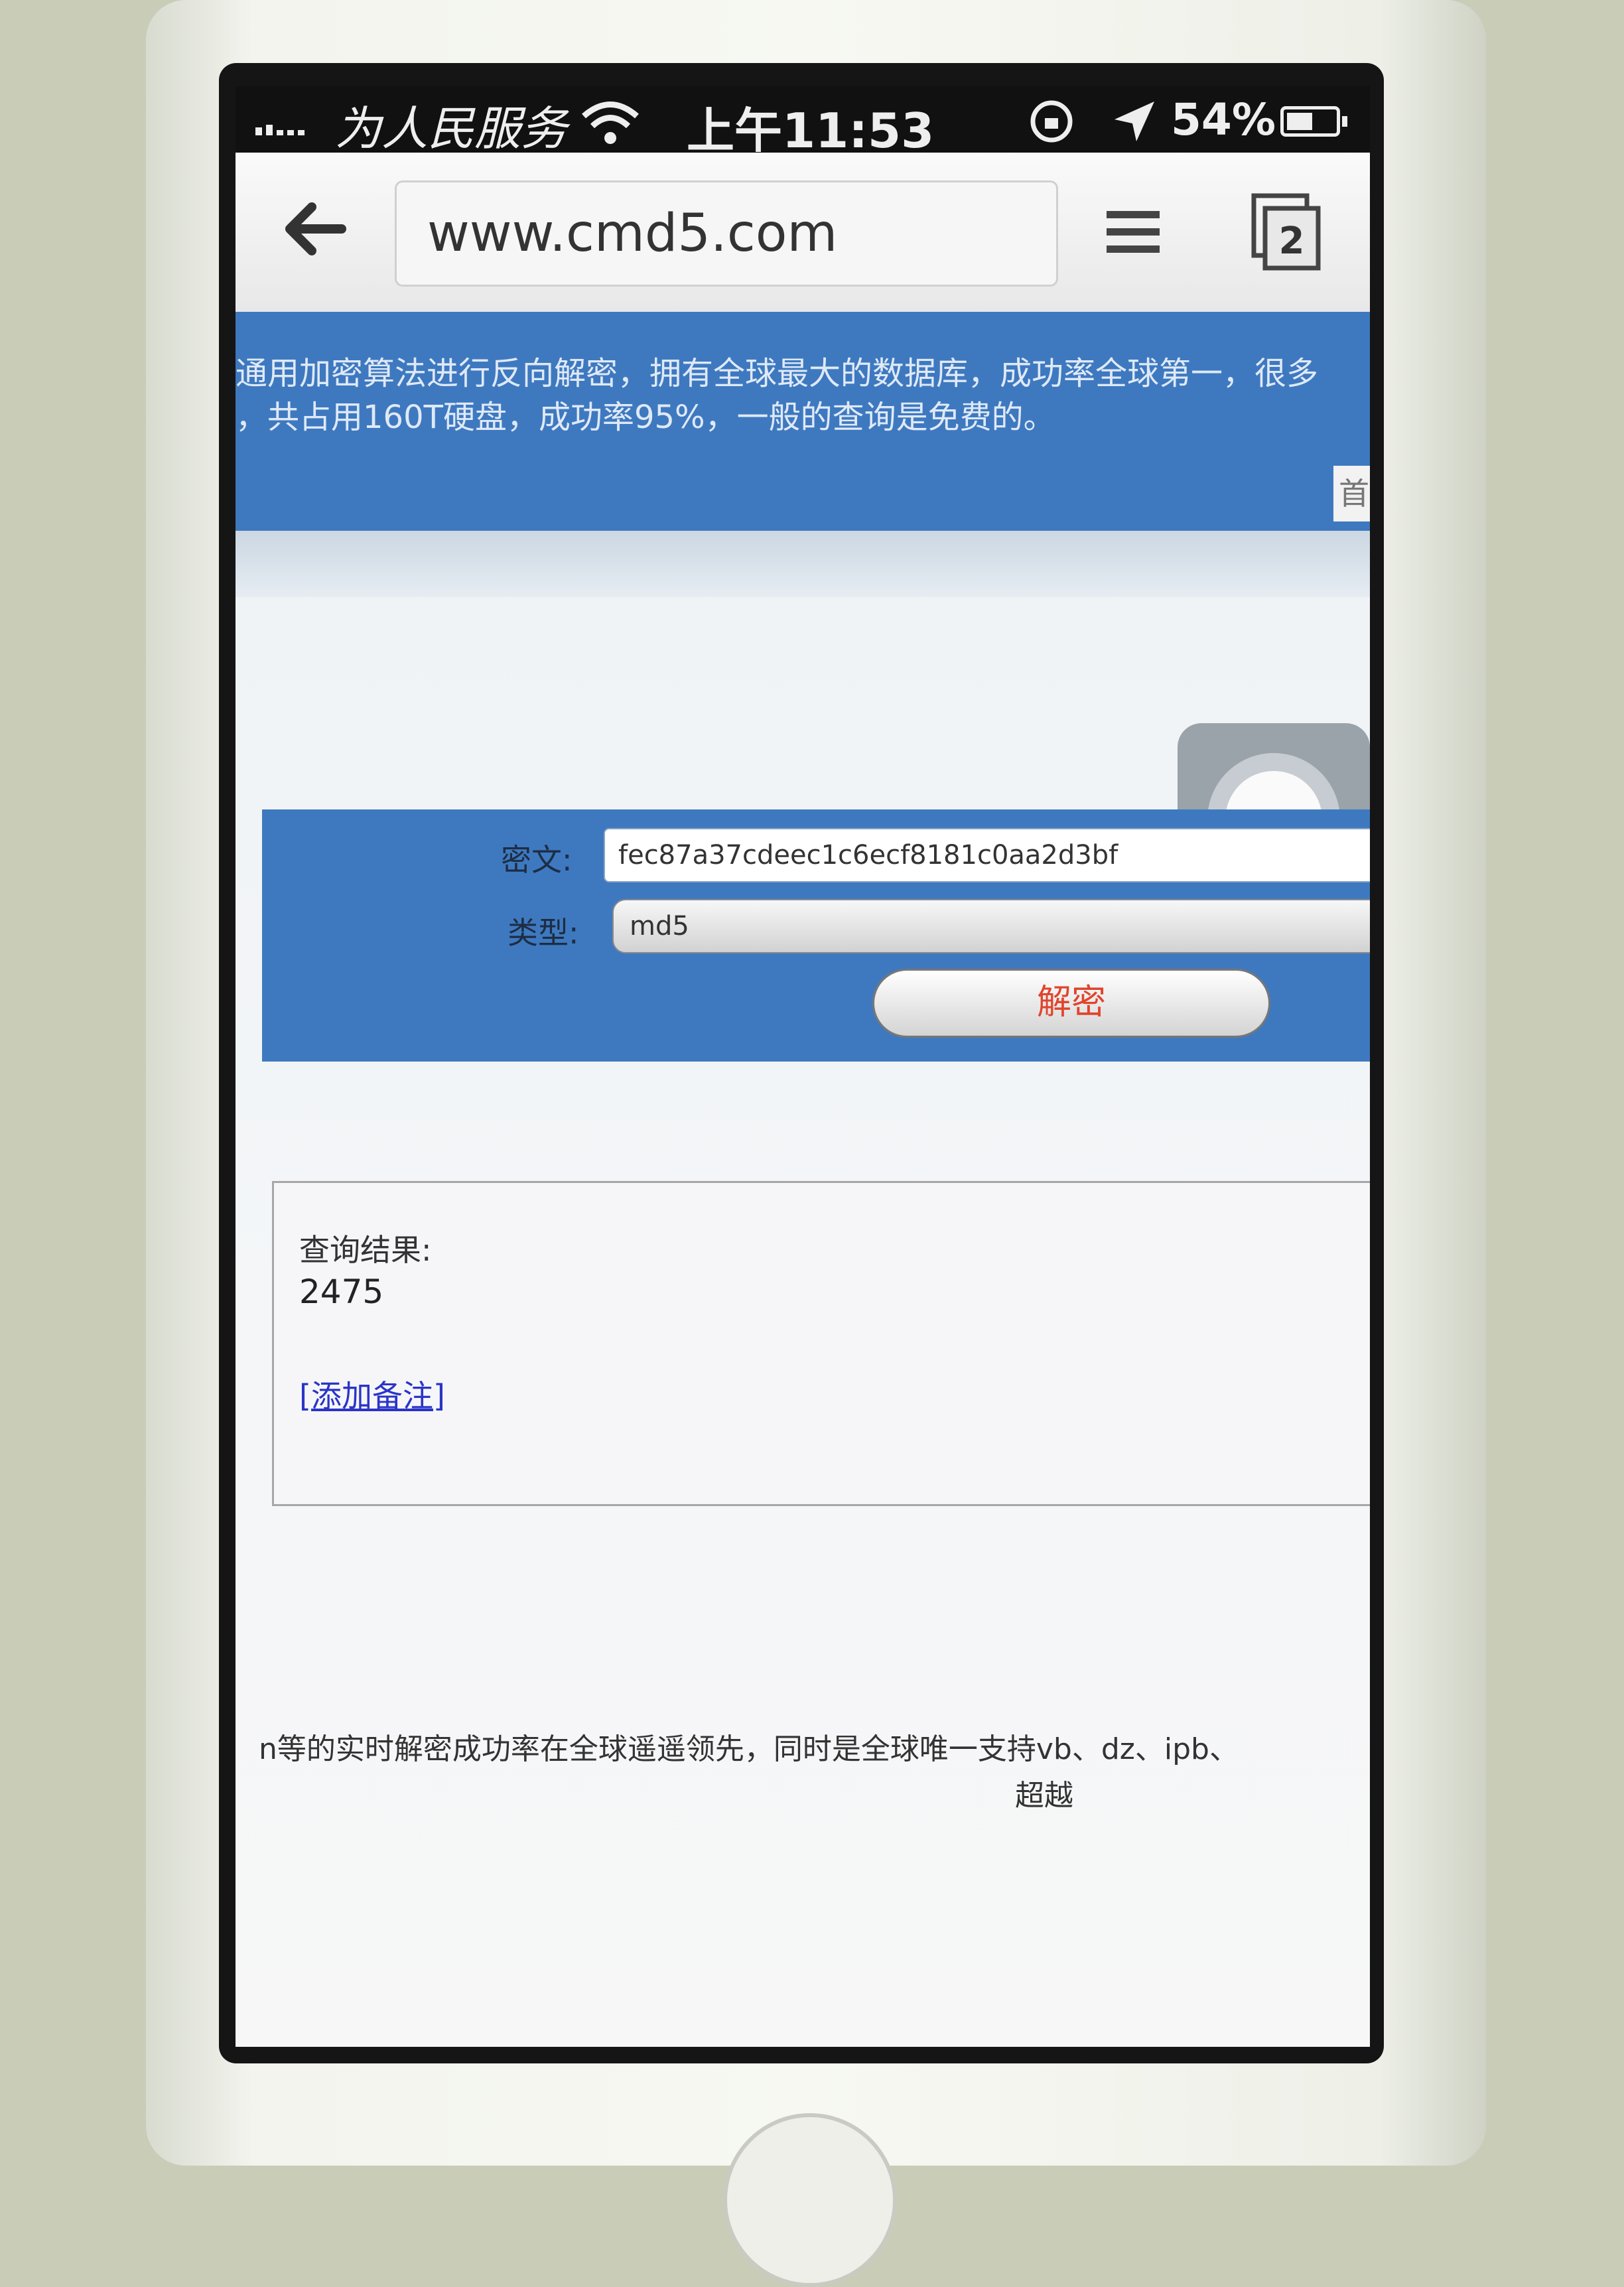 The image size is (1624, 2287). Describe the element at coordinates (543, 933) in the screenshot. I see `type-label: 类型:` at that location.